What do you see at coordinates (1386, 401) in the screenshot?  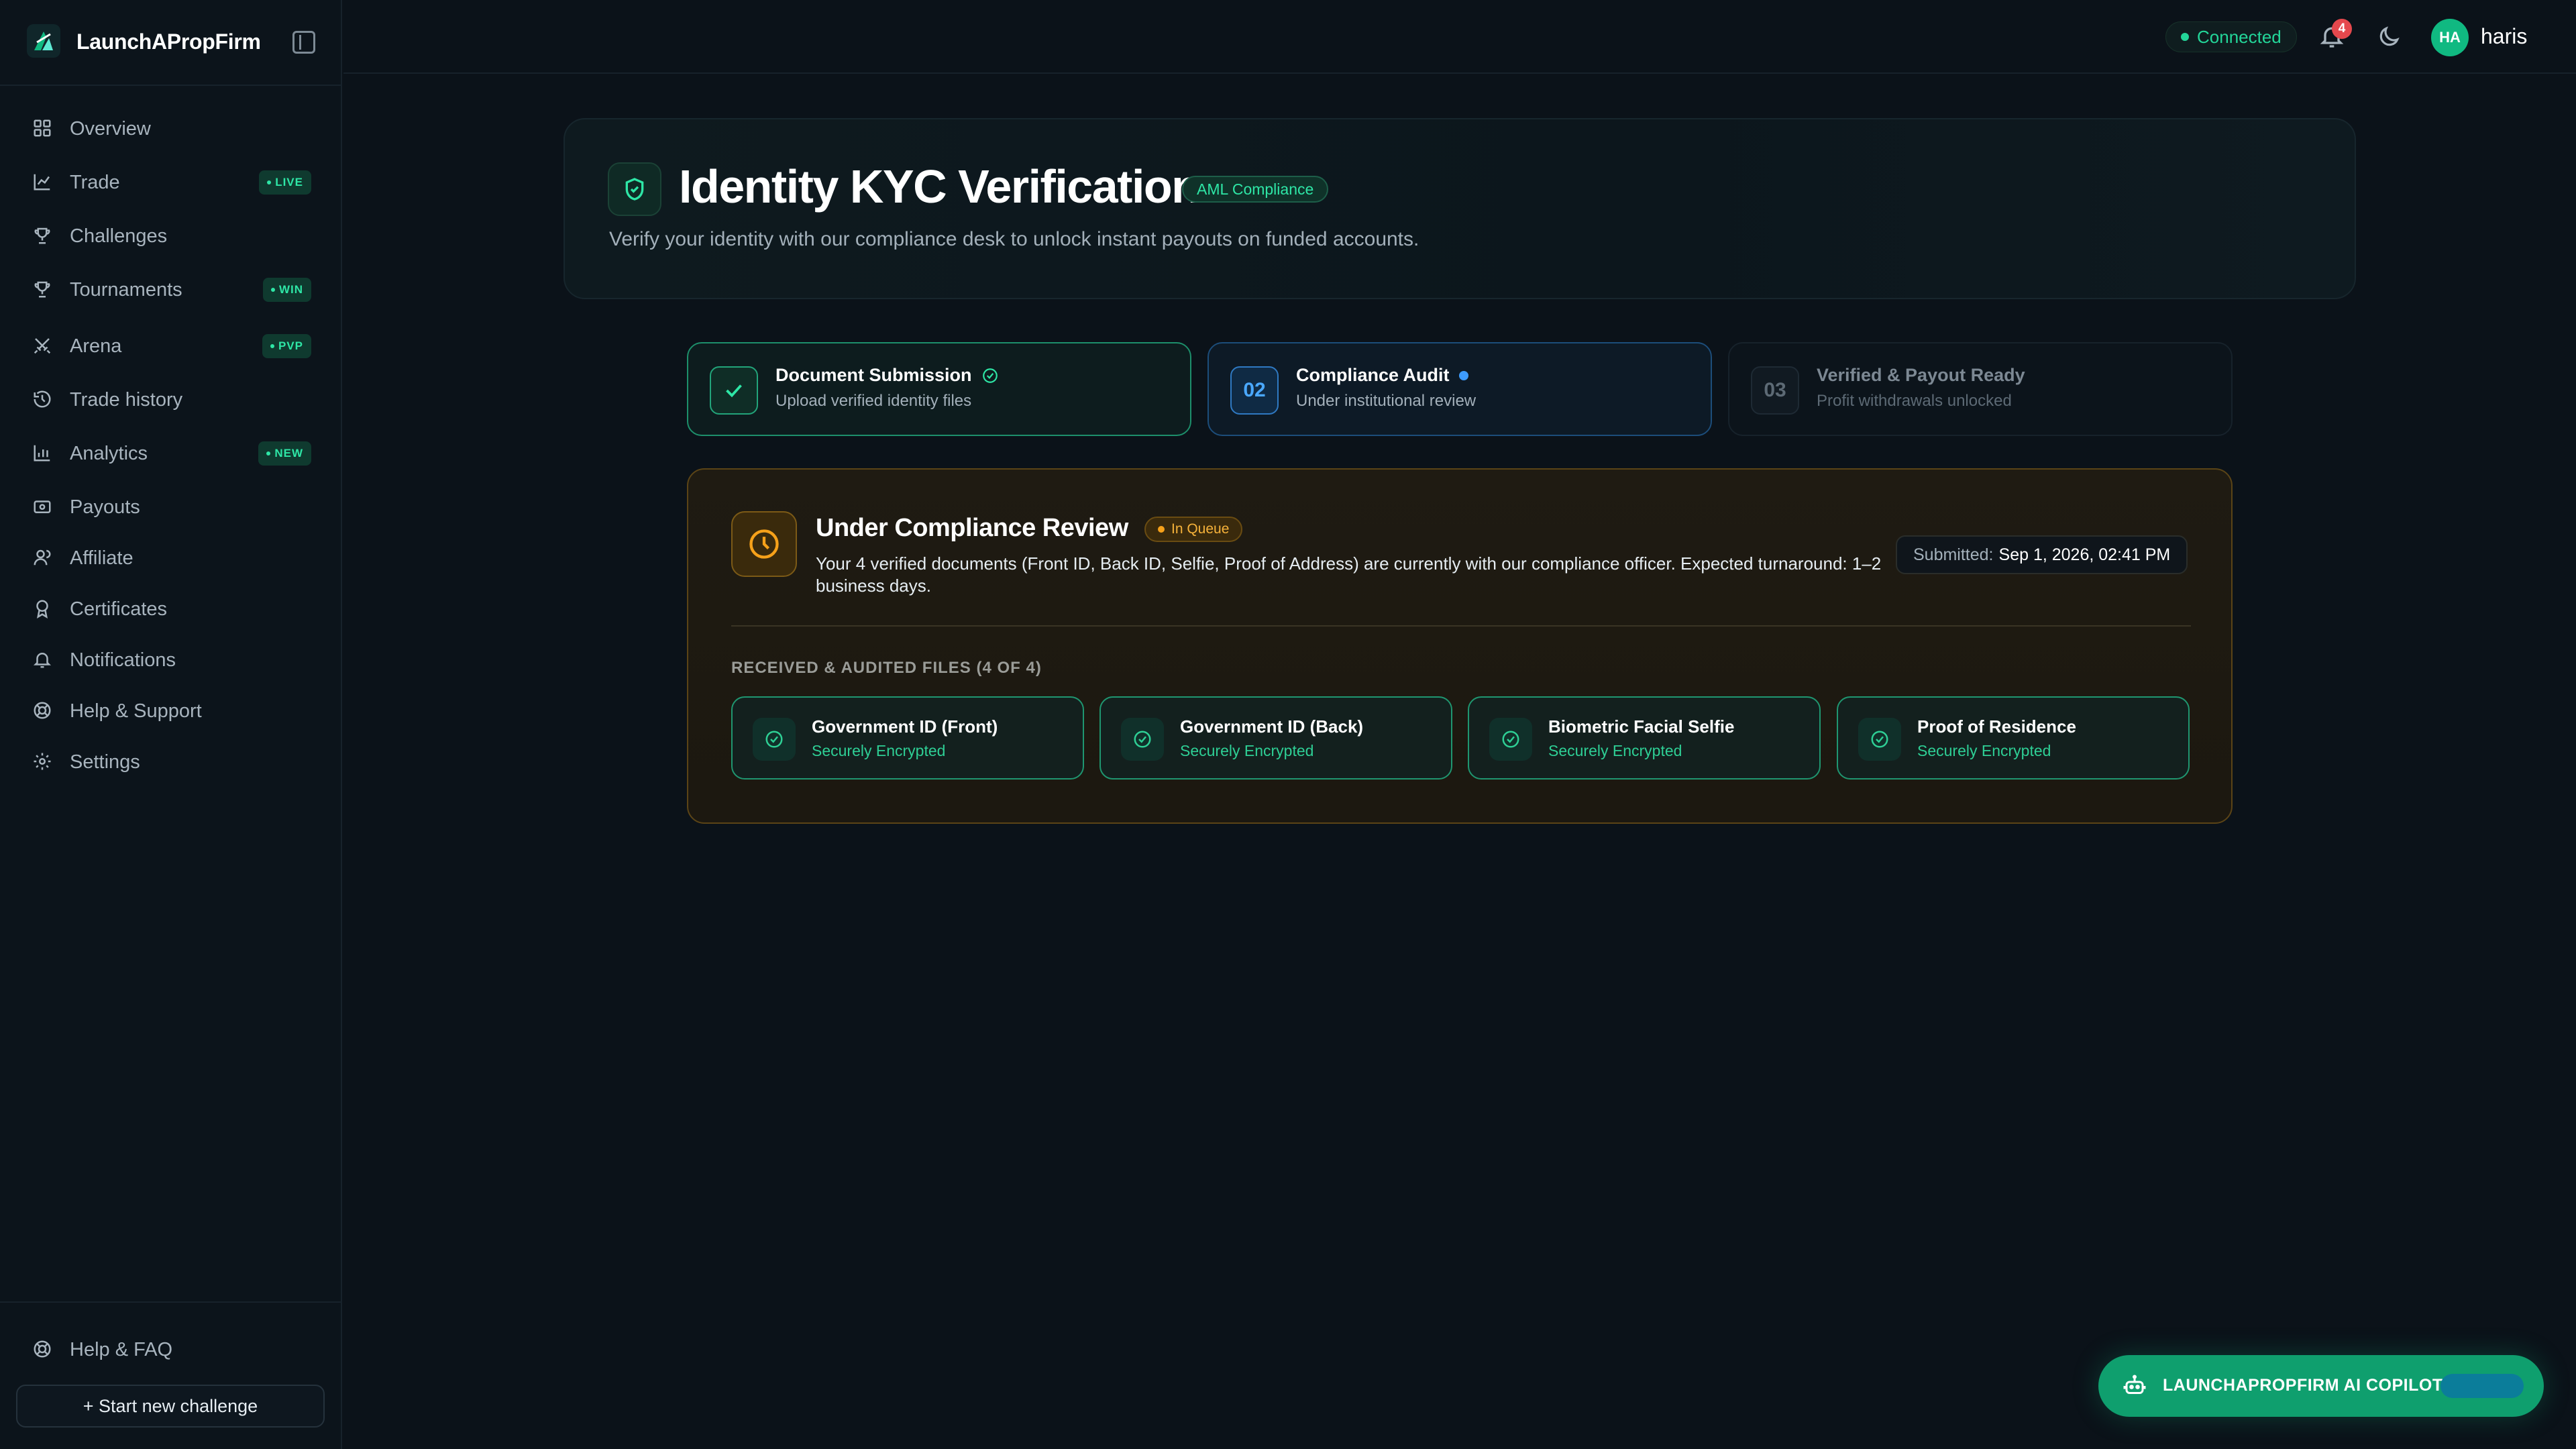 I see `step-subtitle: Under institutional review` at bounding box center [1386, 401].